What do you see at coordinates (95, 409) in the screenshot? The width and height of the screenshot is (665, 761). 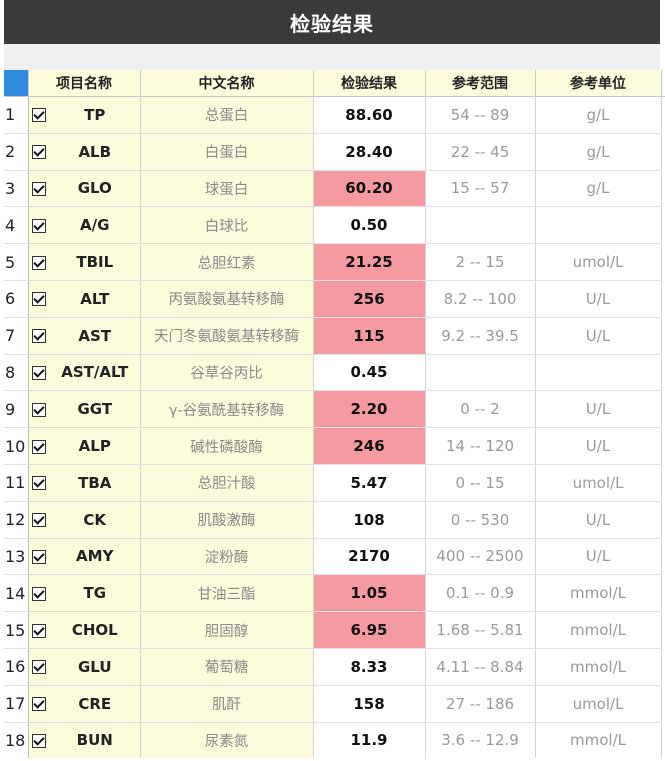 I see `item-code: GGT` at bounding box center [95, 409].